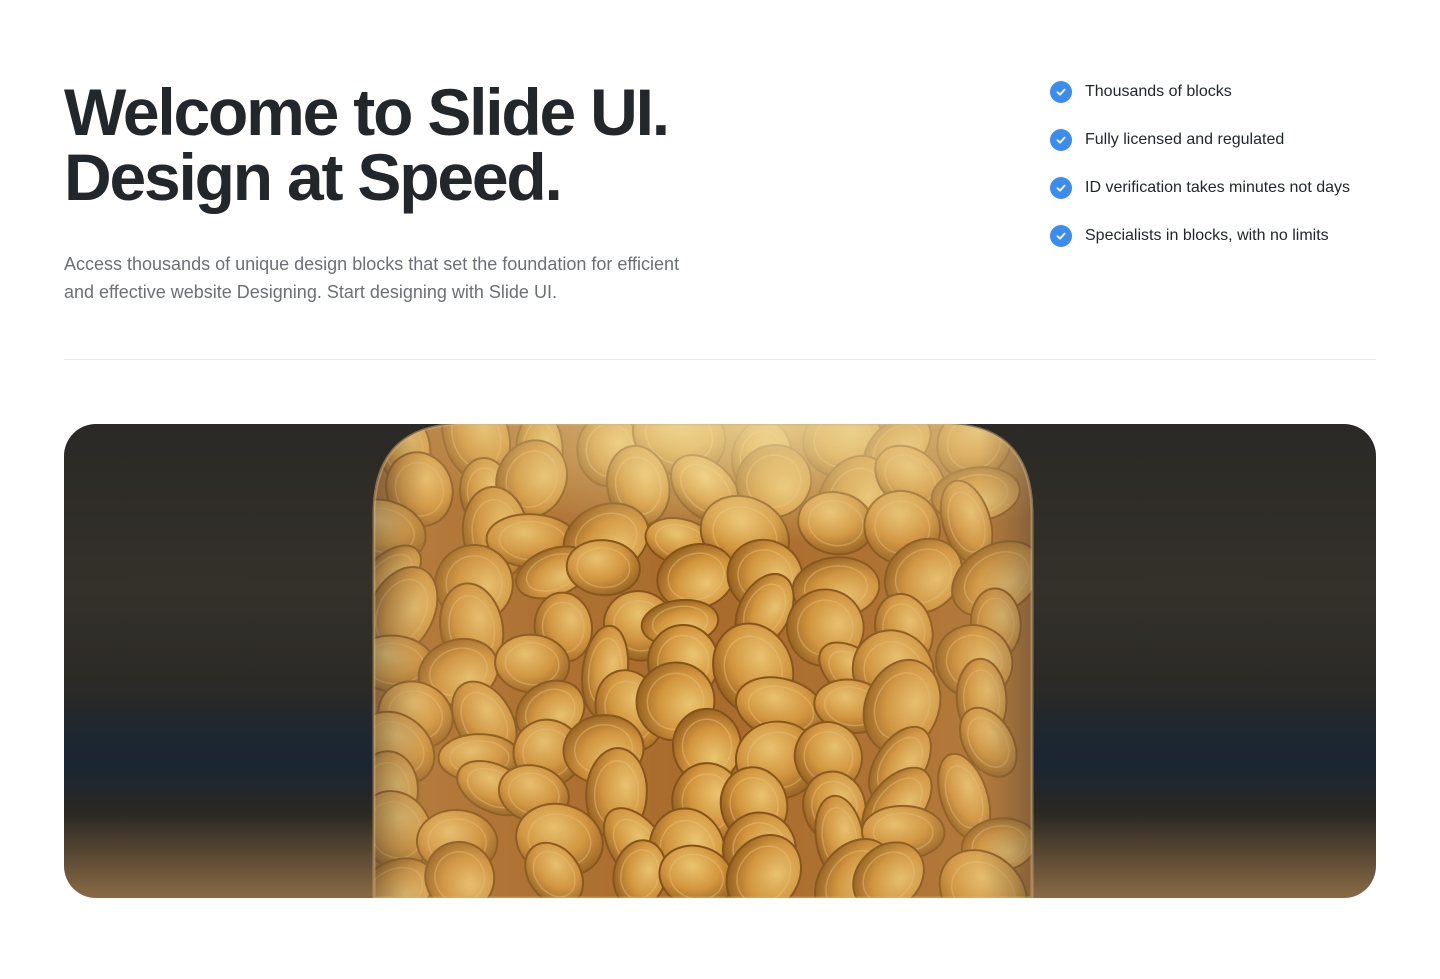 The width and height of the screenshot is (1440, 979). I want to click on feature-item: Fully licensed and regulated, so click(1230, 140).